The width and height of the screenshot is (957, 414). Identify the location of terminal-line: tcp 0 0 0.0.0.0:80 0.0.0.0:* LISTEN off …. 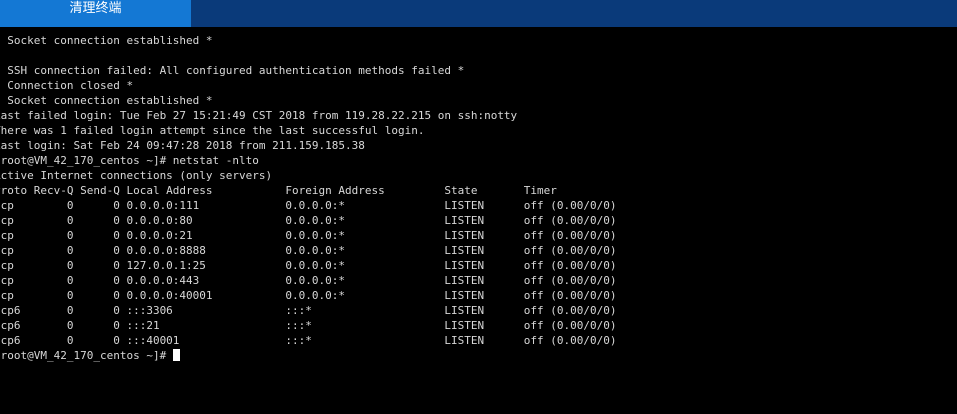
(308, 220).